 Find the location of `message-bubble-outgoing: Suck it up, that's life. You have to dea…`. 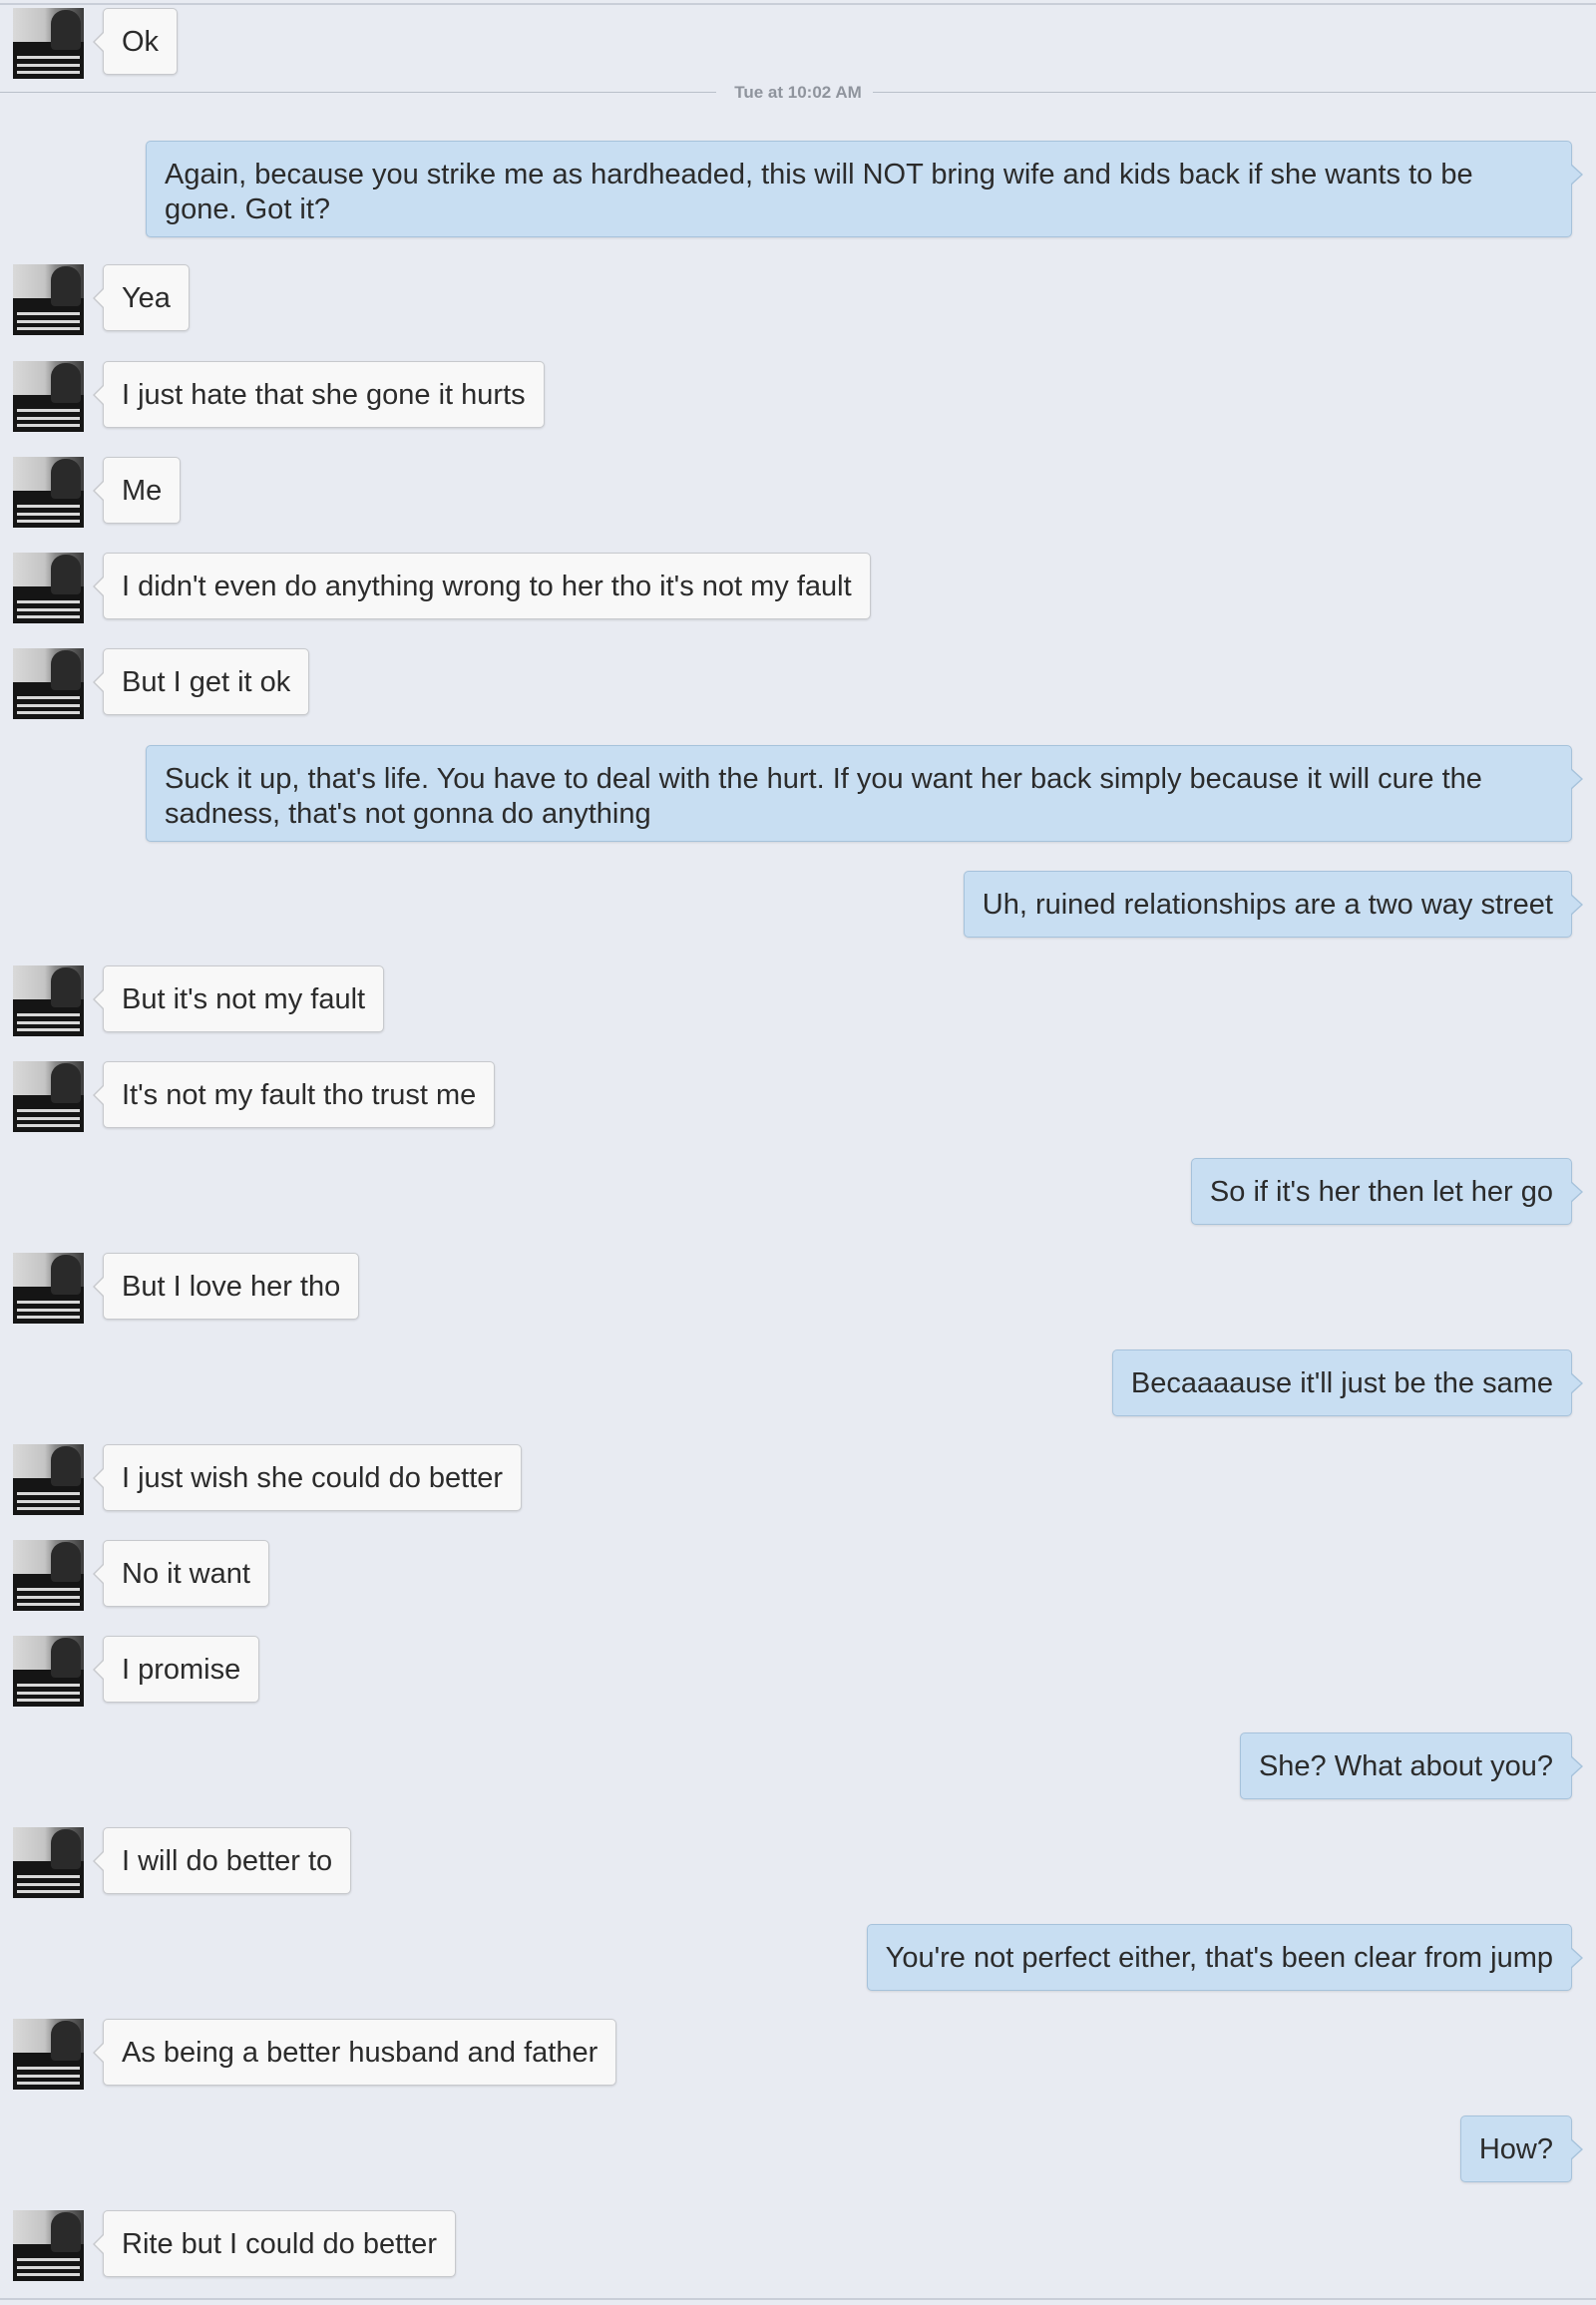

message-bubble-outgoing: Suck it up, that's life. You have to dea… is located at coordinates (864, 793).